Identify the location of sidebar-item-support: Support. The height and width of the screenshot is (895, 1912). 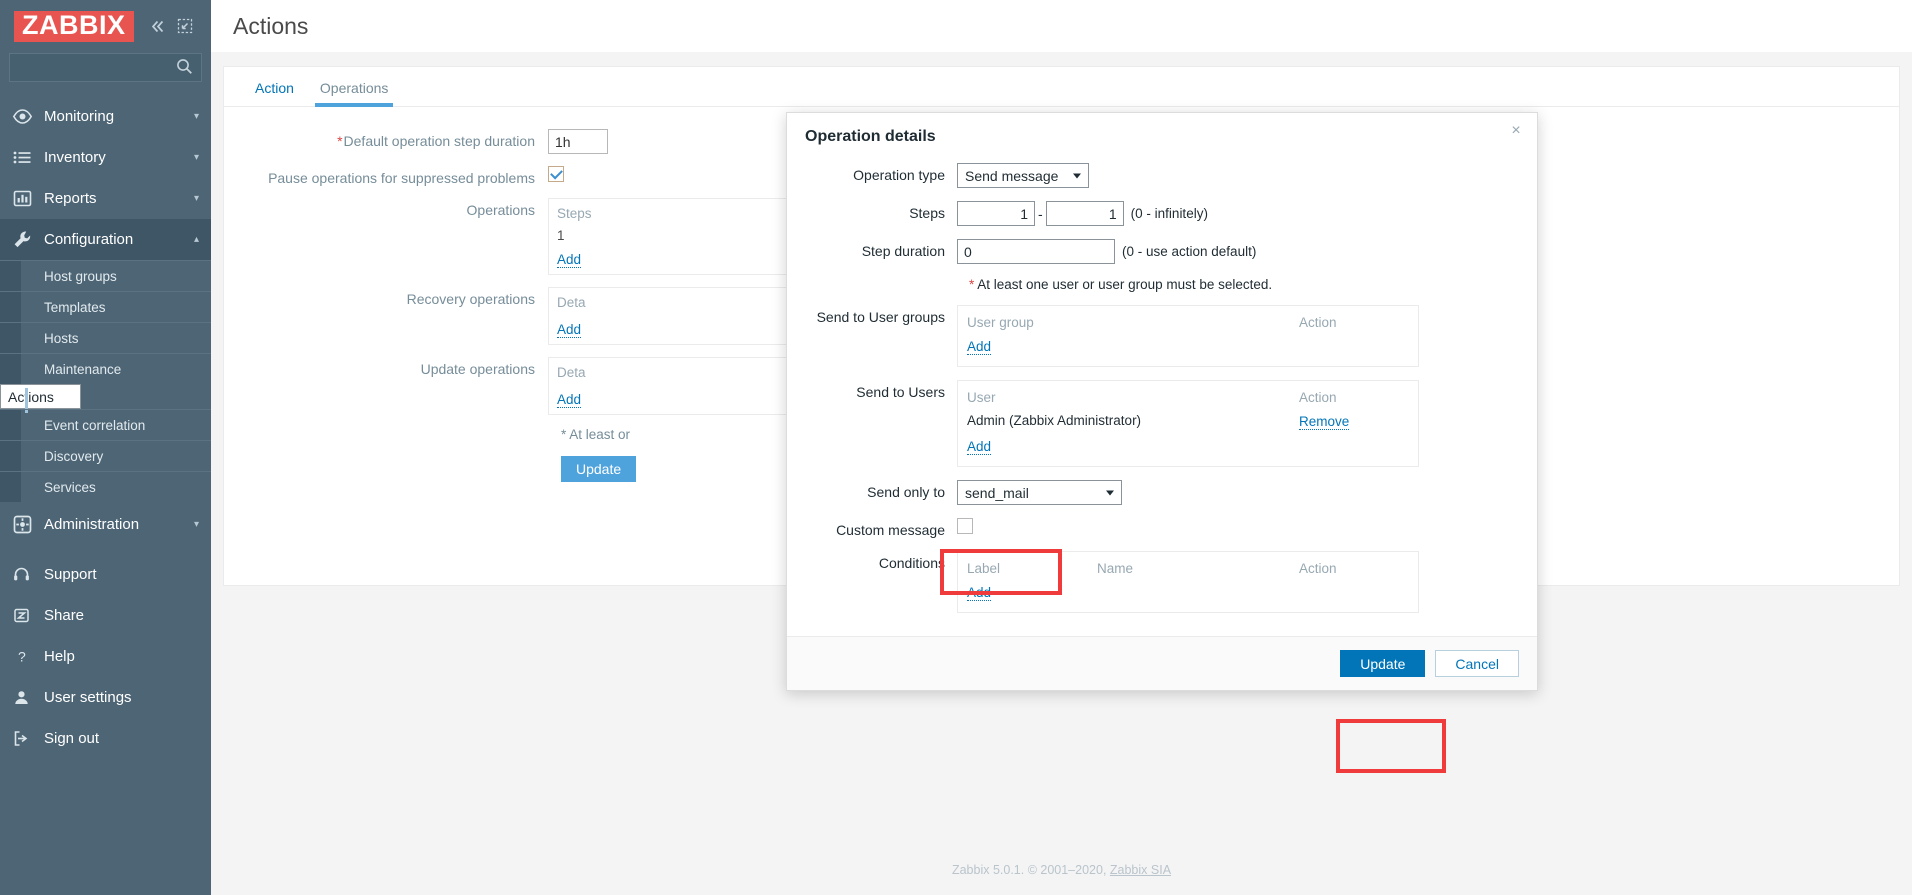
(105, 574).